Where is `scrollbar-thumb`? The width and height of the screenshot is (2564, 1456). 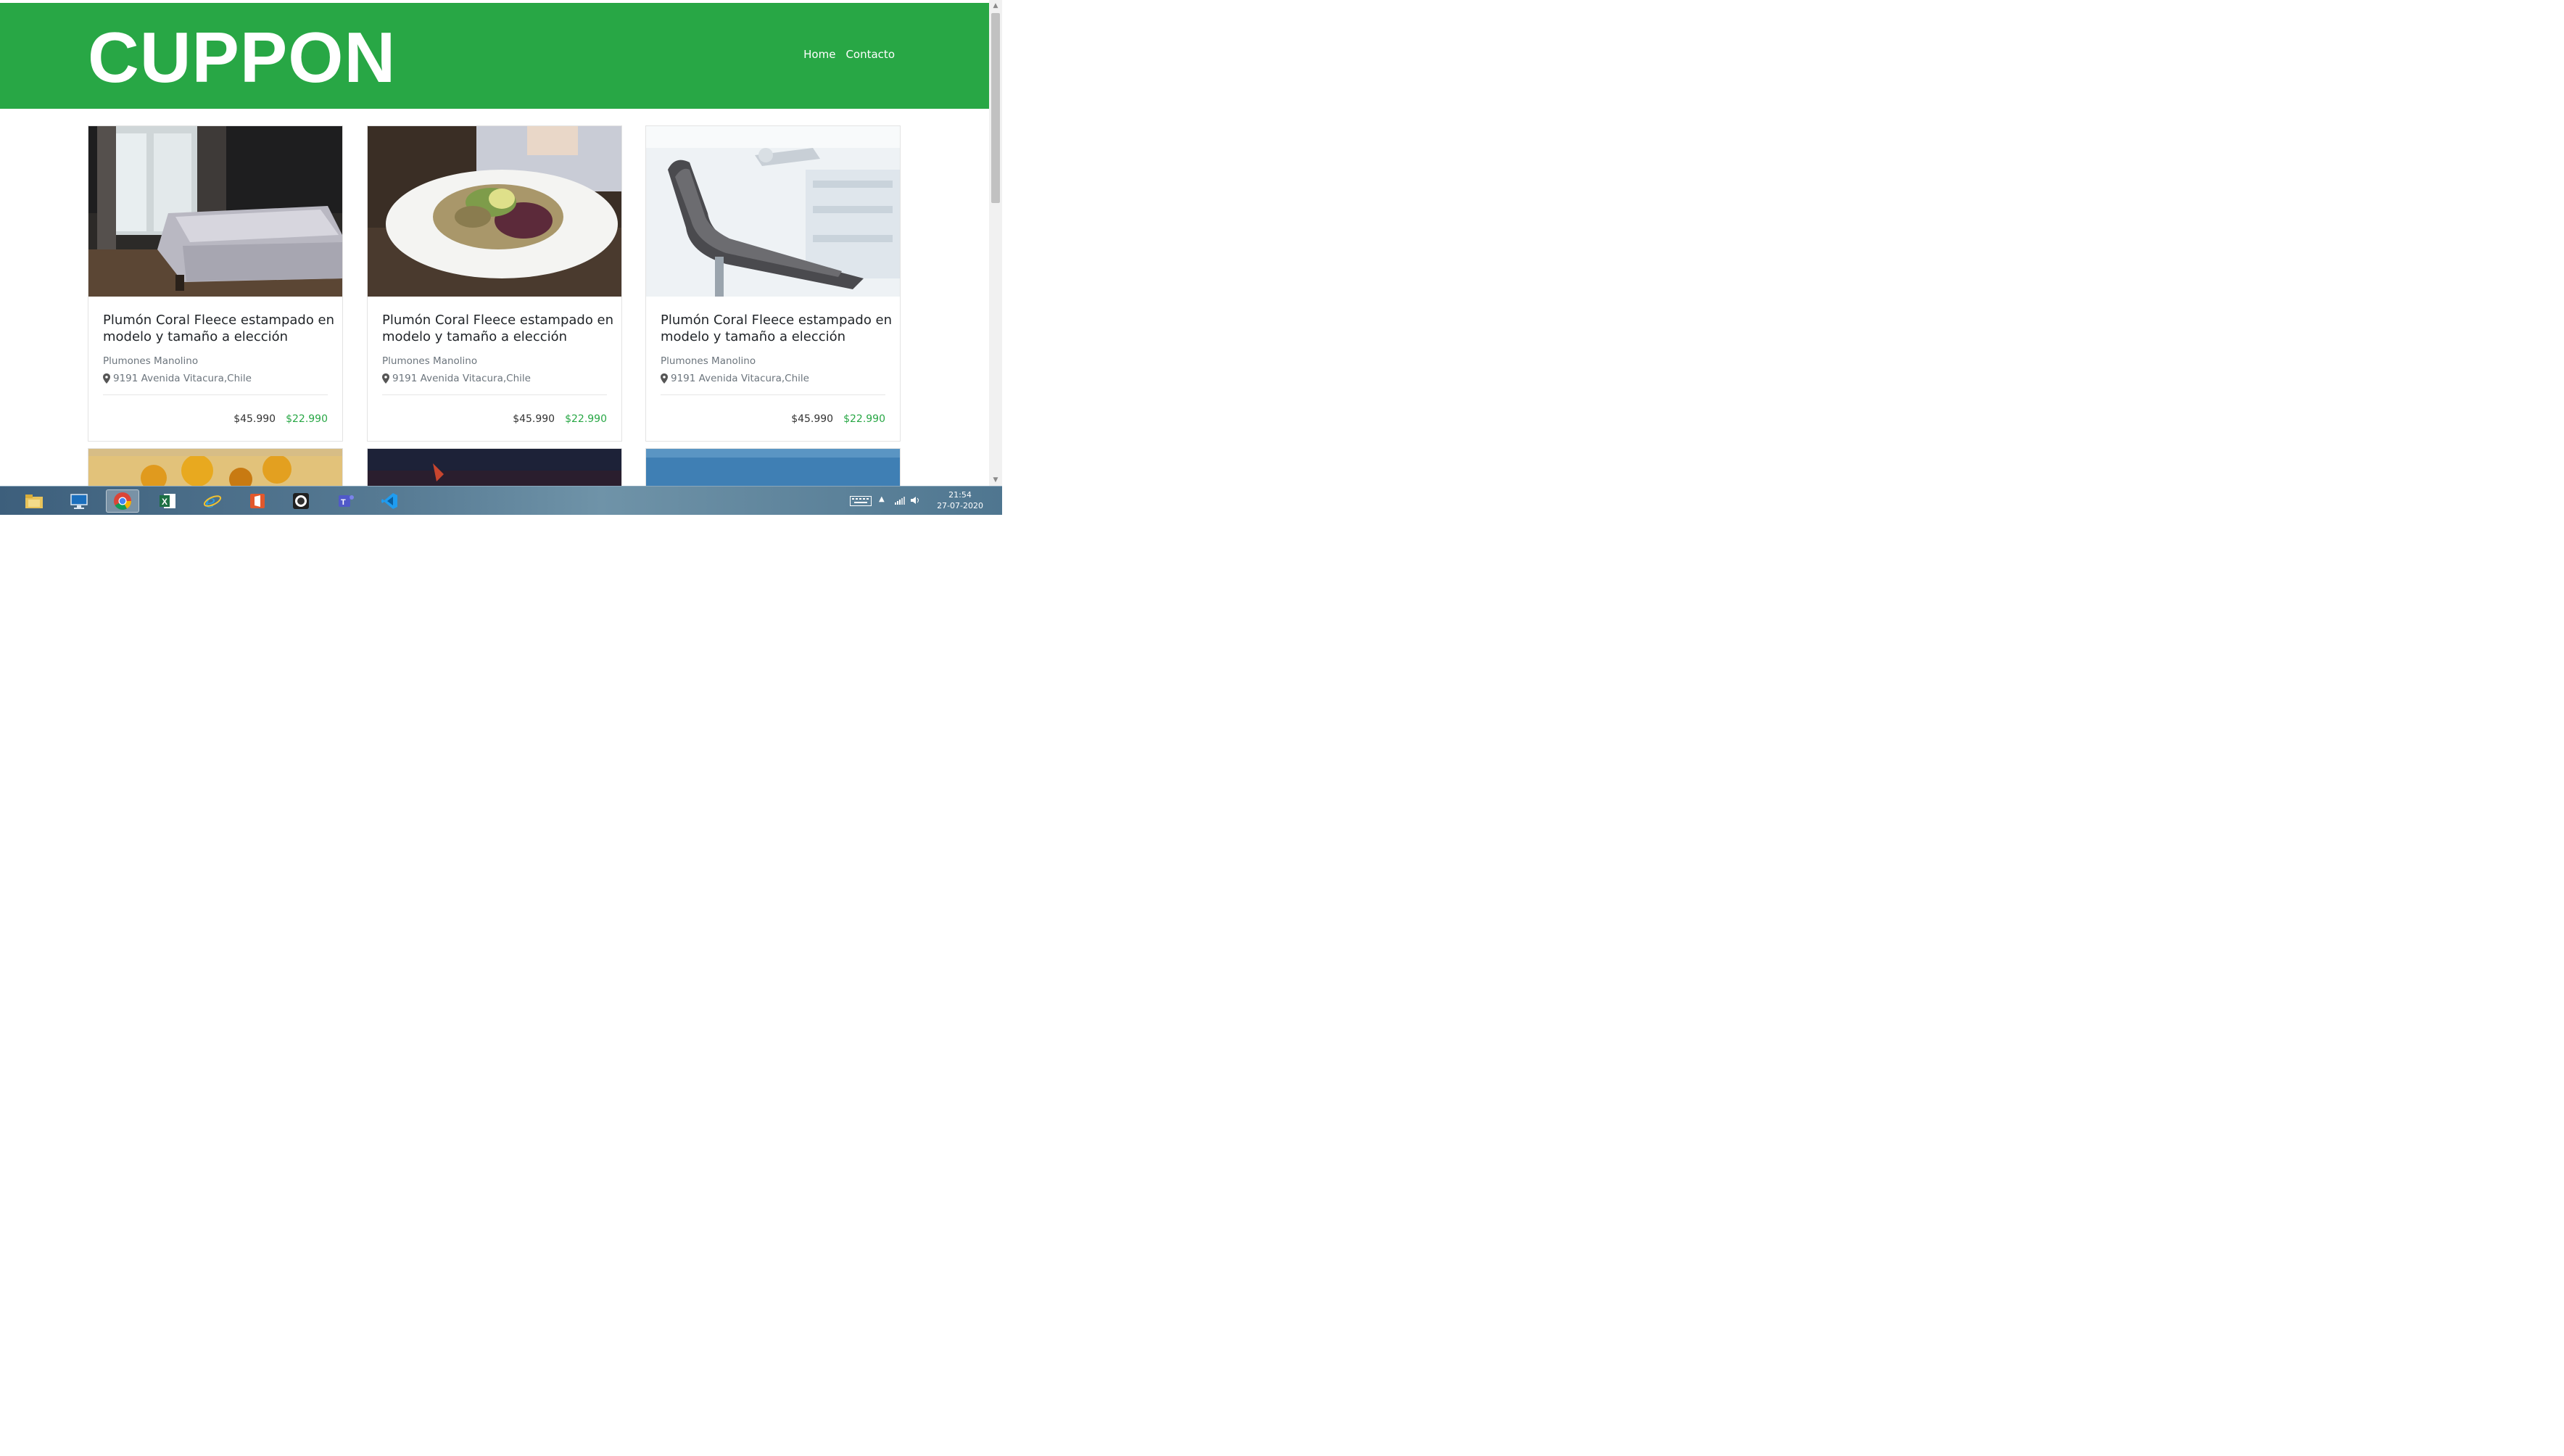 scrollbar-thumb is located at coordinates (996, 108).